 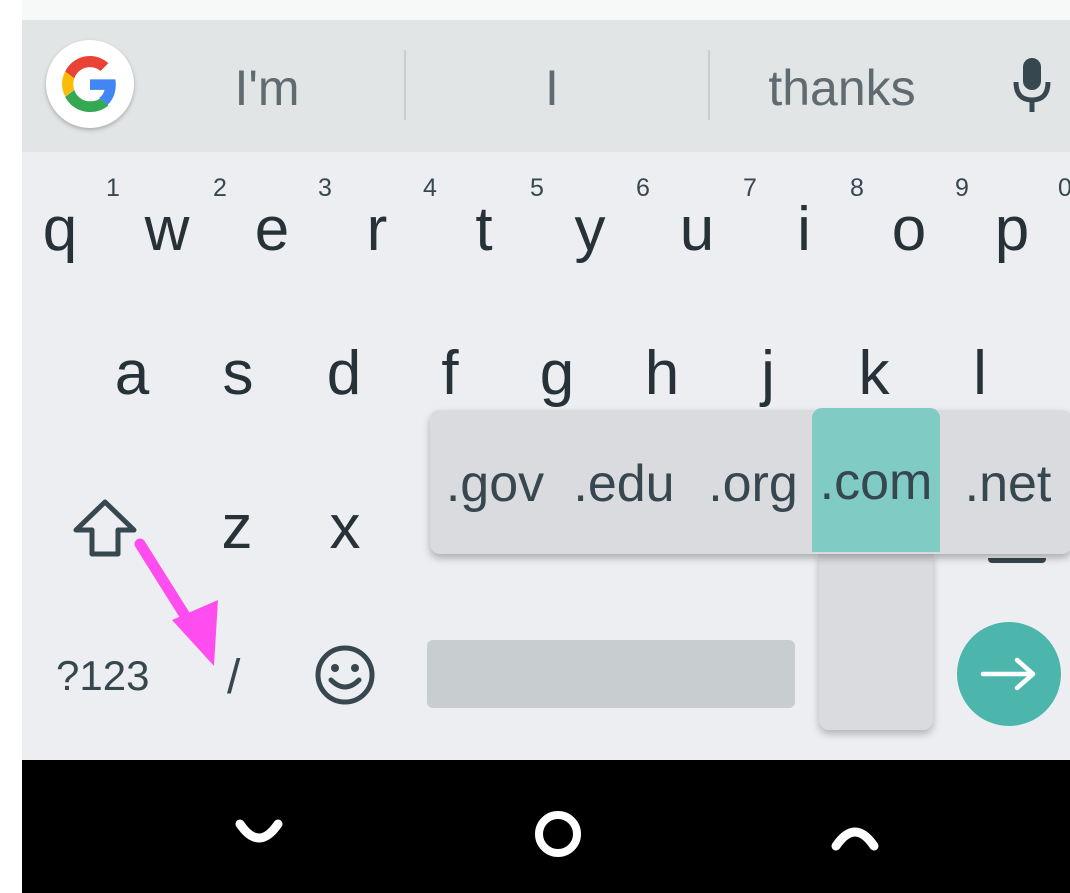 I want to click on key-hint-7: 7, so click(x=750, y=188).